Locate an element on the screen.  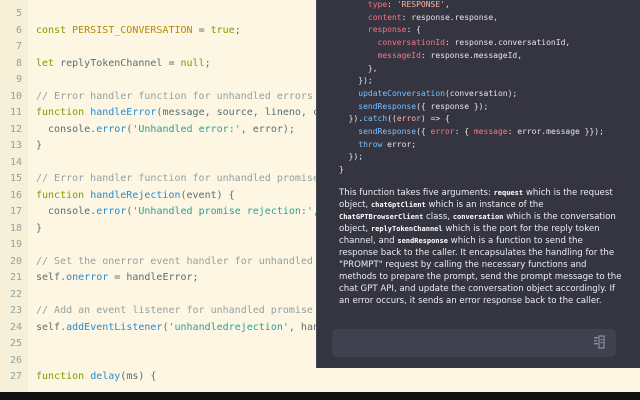
code-token: const is located at coordinates (54, 30).